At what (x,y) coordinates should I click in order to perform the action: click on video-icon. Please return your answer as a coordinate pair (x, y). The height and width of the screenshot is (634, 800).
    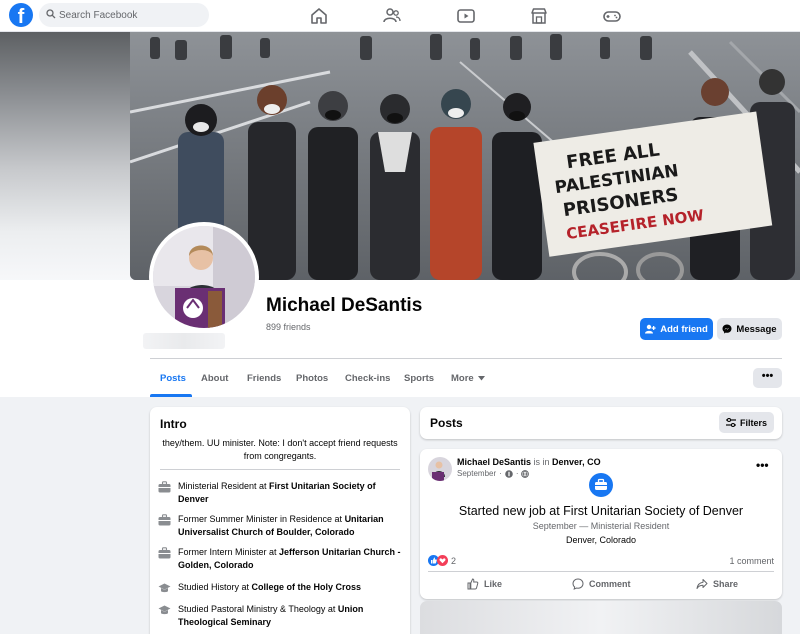
    Looking at the image, I should click on (466, 16).